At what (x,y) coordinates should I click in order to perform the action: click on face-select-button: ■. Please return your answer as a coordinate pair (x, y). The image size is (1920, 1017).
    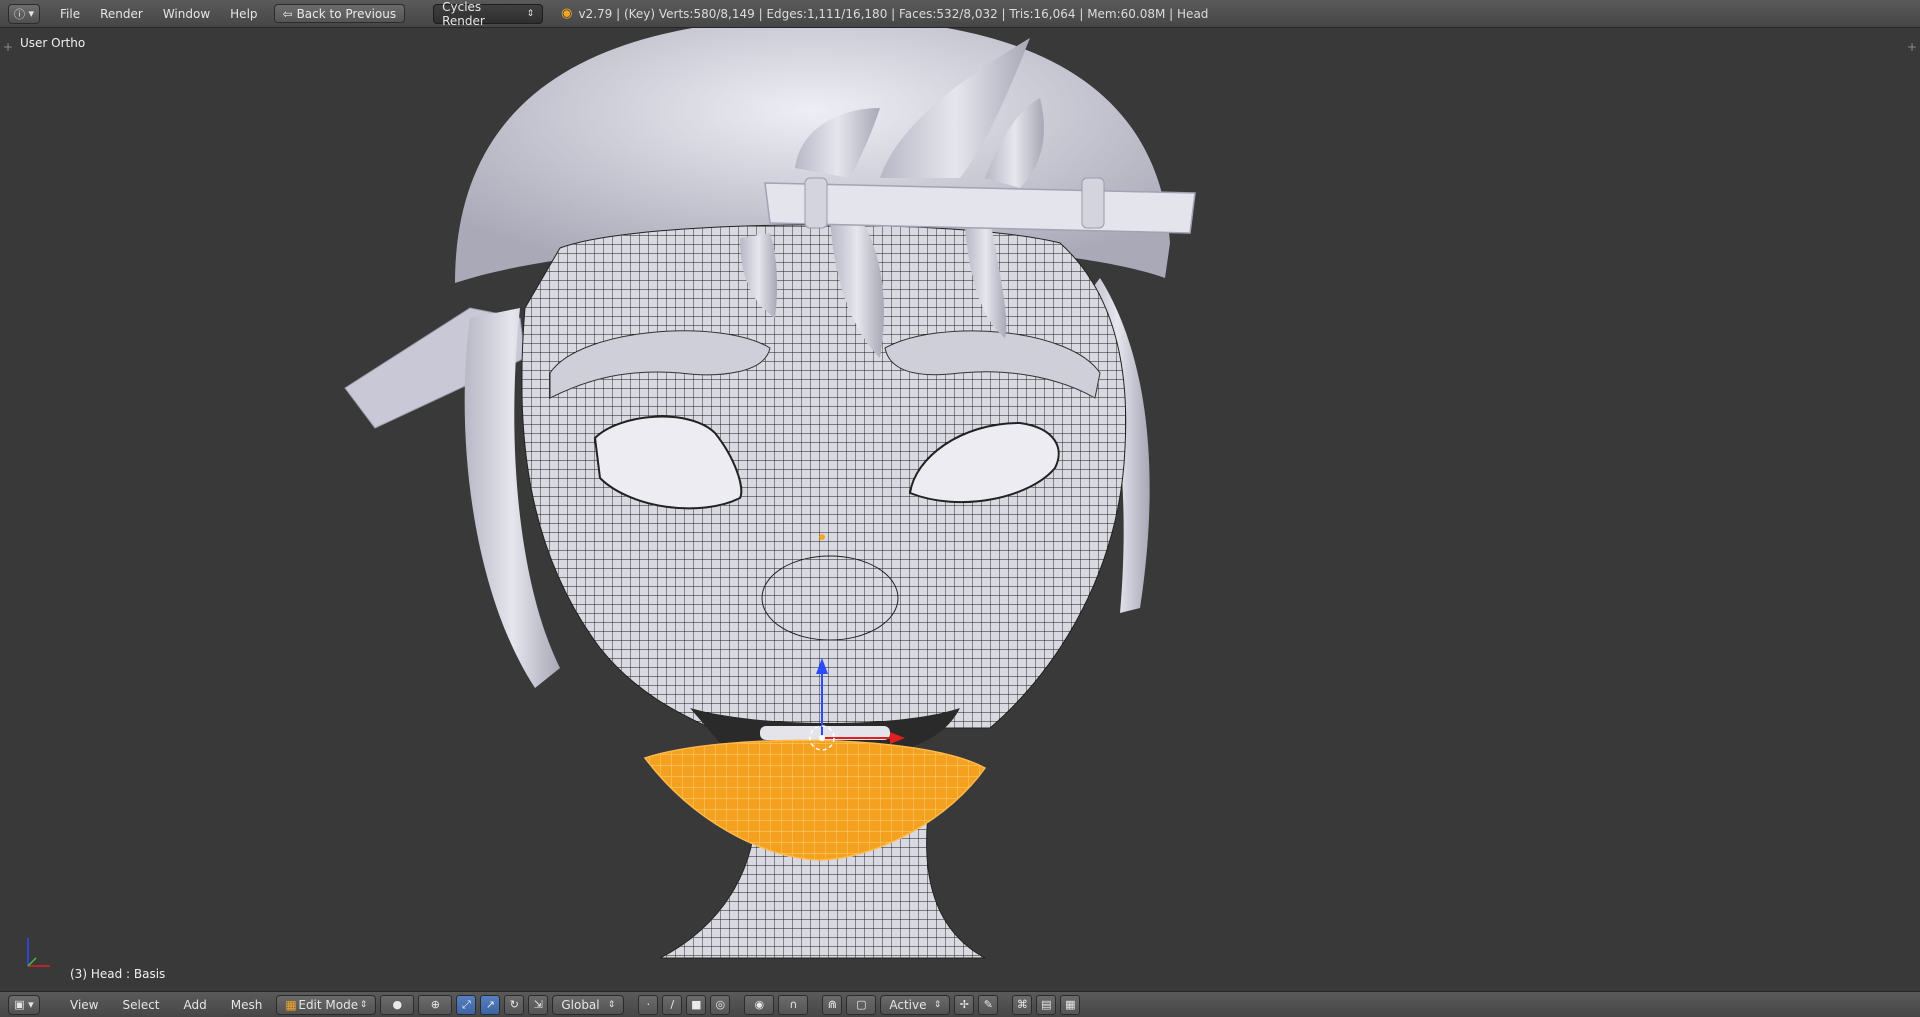
    Looking at the image, I should click on (696, 1004).